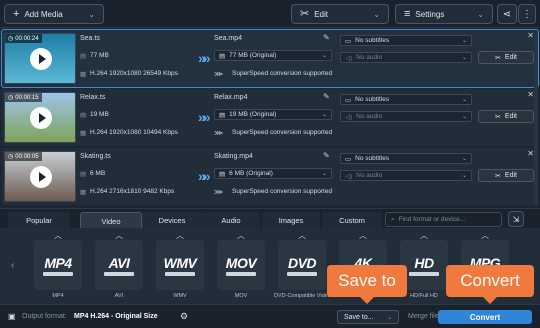 This screenshot has width=540, height=328. Describe the element at coordinates (184, 316) in the screenshot. I see `gear-icon: ⚙` at that location.